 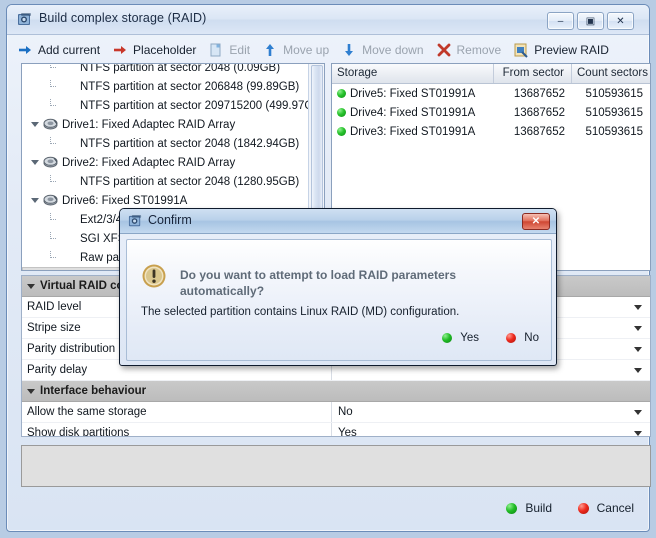 What do you see at coordinates (120, 50) in the screenshot?
I see `arrow-right-red-icon` at bounding box center [120, 50].